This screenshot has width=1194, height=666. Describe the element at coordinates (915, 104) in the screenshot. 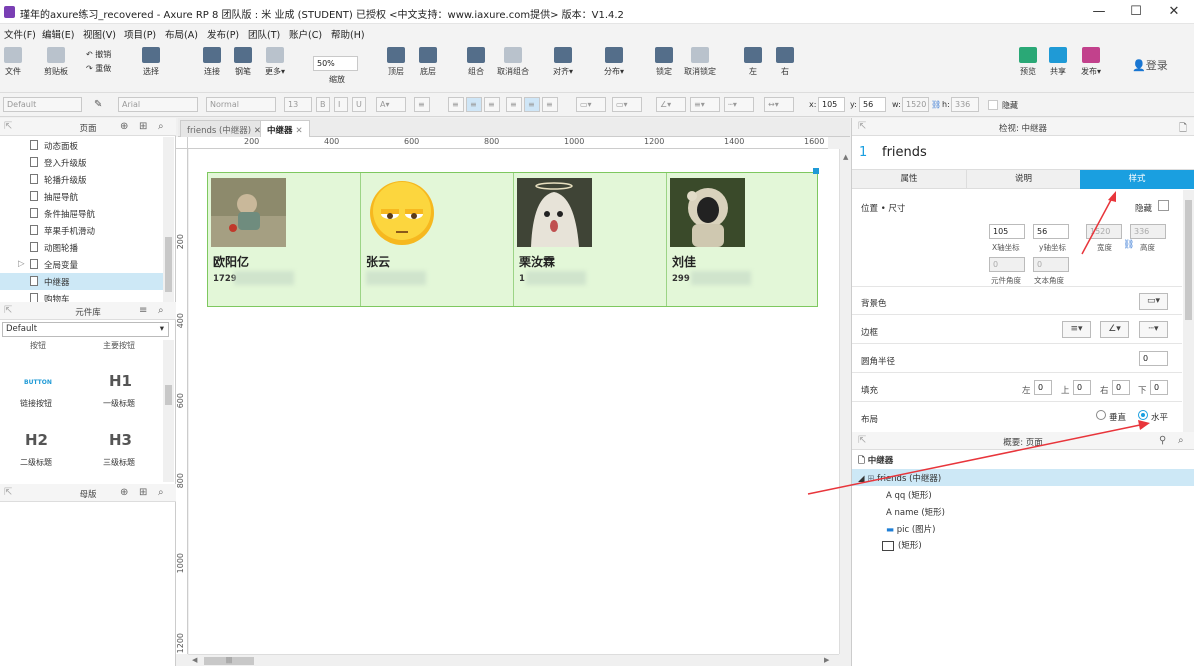

I see `w-input: 1520` at that location.